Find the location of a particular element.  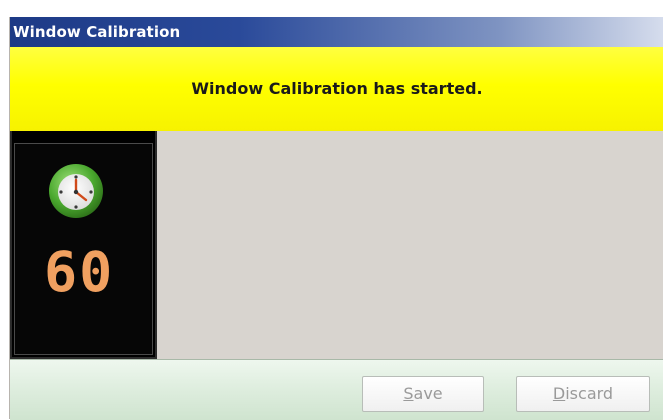

clock-icon is located at coordinates (76, 191).